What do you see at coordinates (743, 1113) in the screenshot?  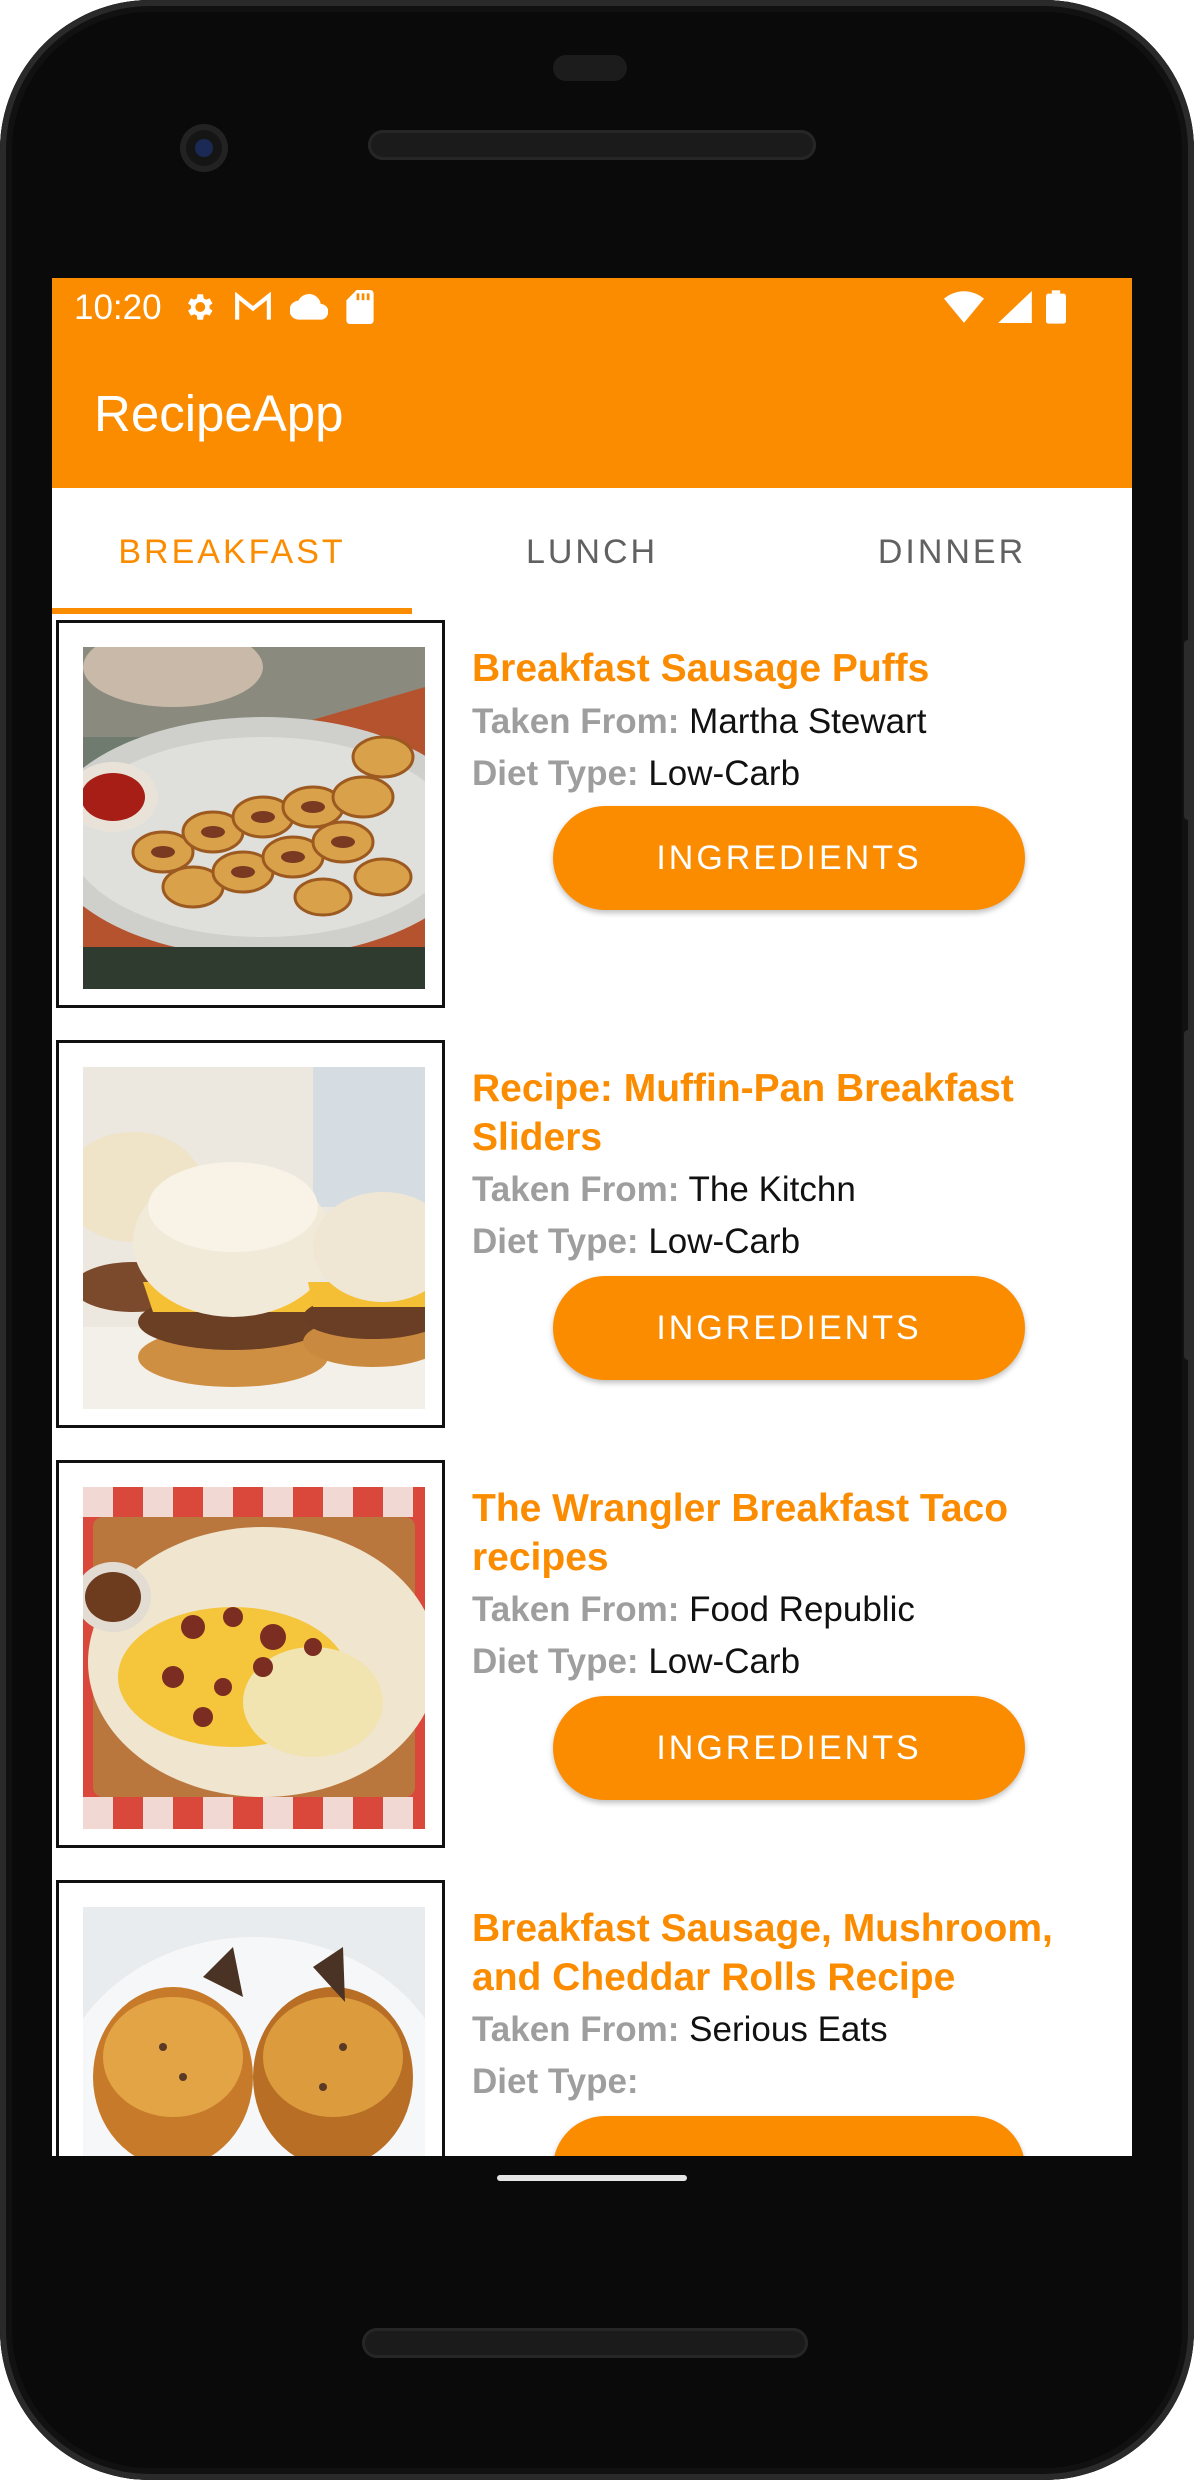 I see `recipe-title: Recipe: Muffin-Pan Breakfast Sliders` at bounding box center [743, 1113].